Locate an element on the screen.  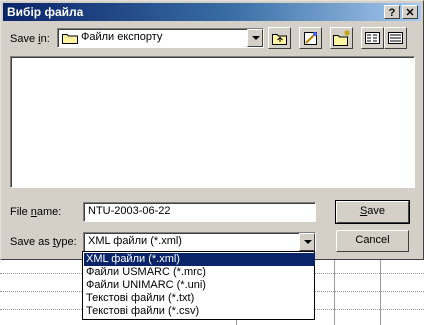
list-item: Файли UNIMARC (*.uni) is located at coordinates (199, 285).